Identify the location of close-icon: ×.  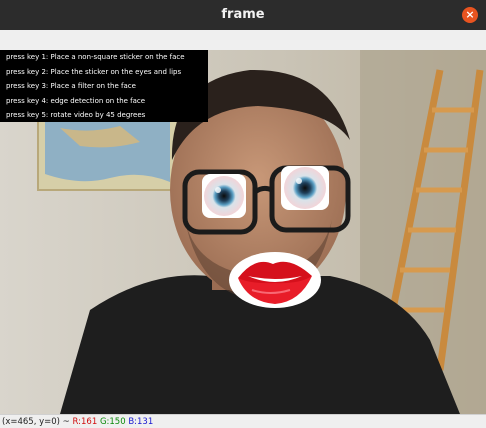
(470, 15).